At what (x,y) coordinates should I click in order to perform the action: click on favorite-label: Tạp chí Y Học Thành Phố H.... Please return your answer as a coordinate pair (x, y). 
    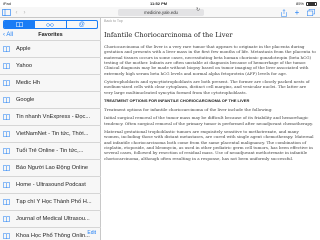
    Looking at the image, I should click on (54, 202).